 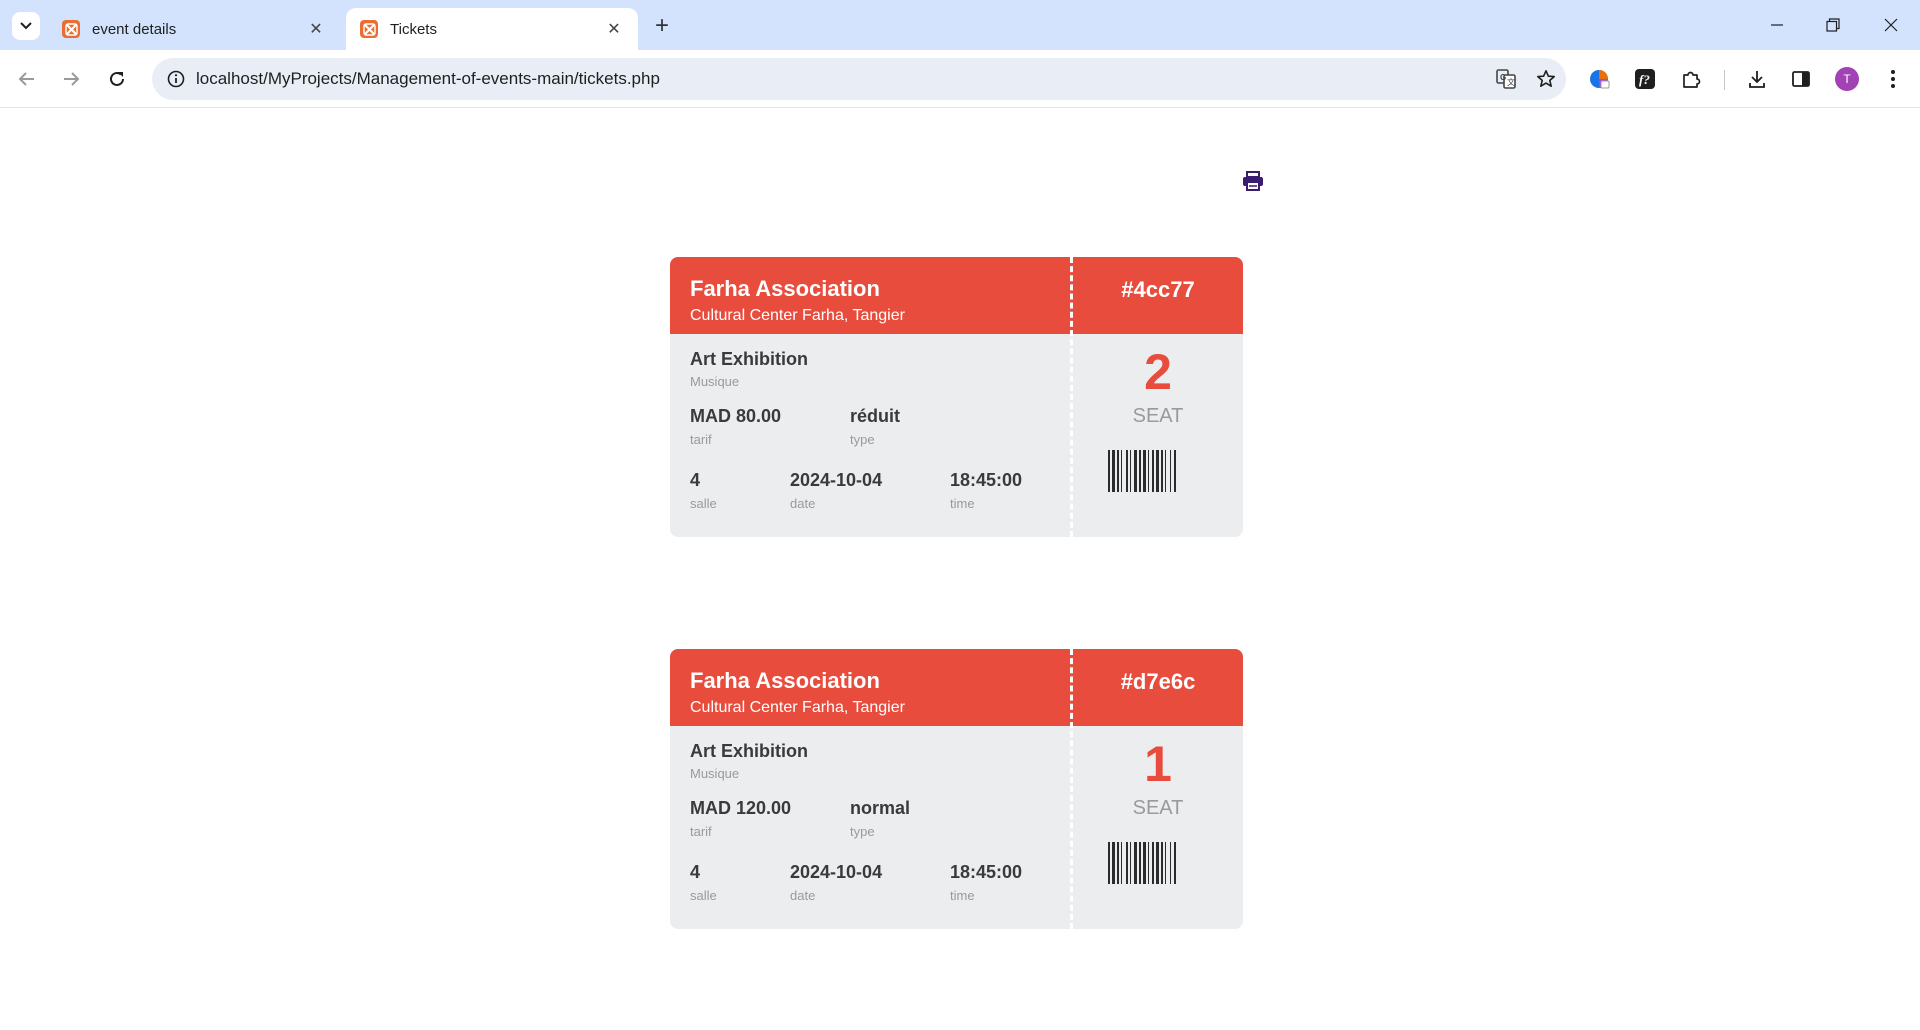 I want to click on kebab-menu-icon, so click(x=1893, y=79).